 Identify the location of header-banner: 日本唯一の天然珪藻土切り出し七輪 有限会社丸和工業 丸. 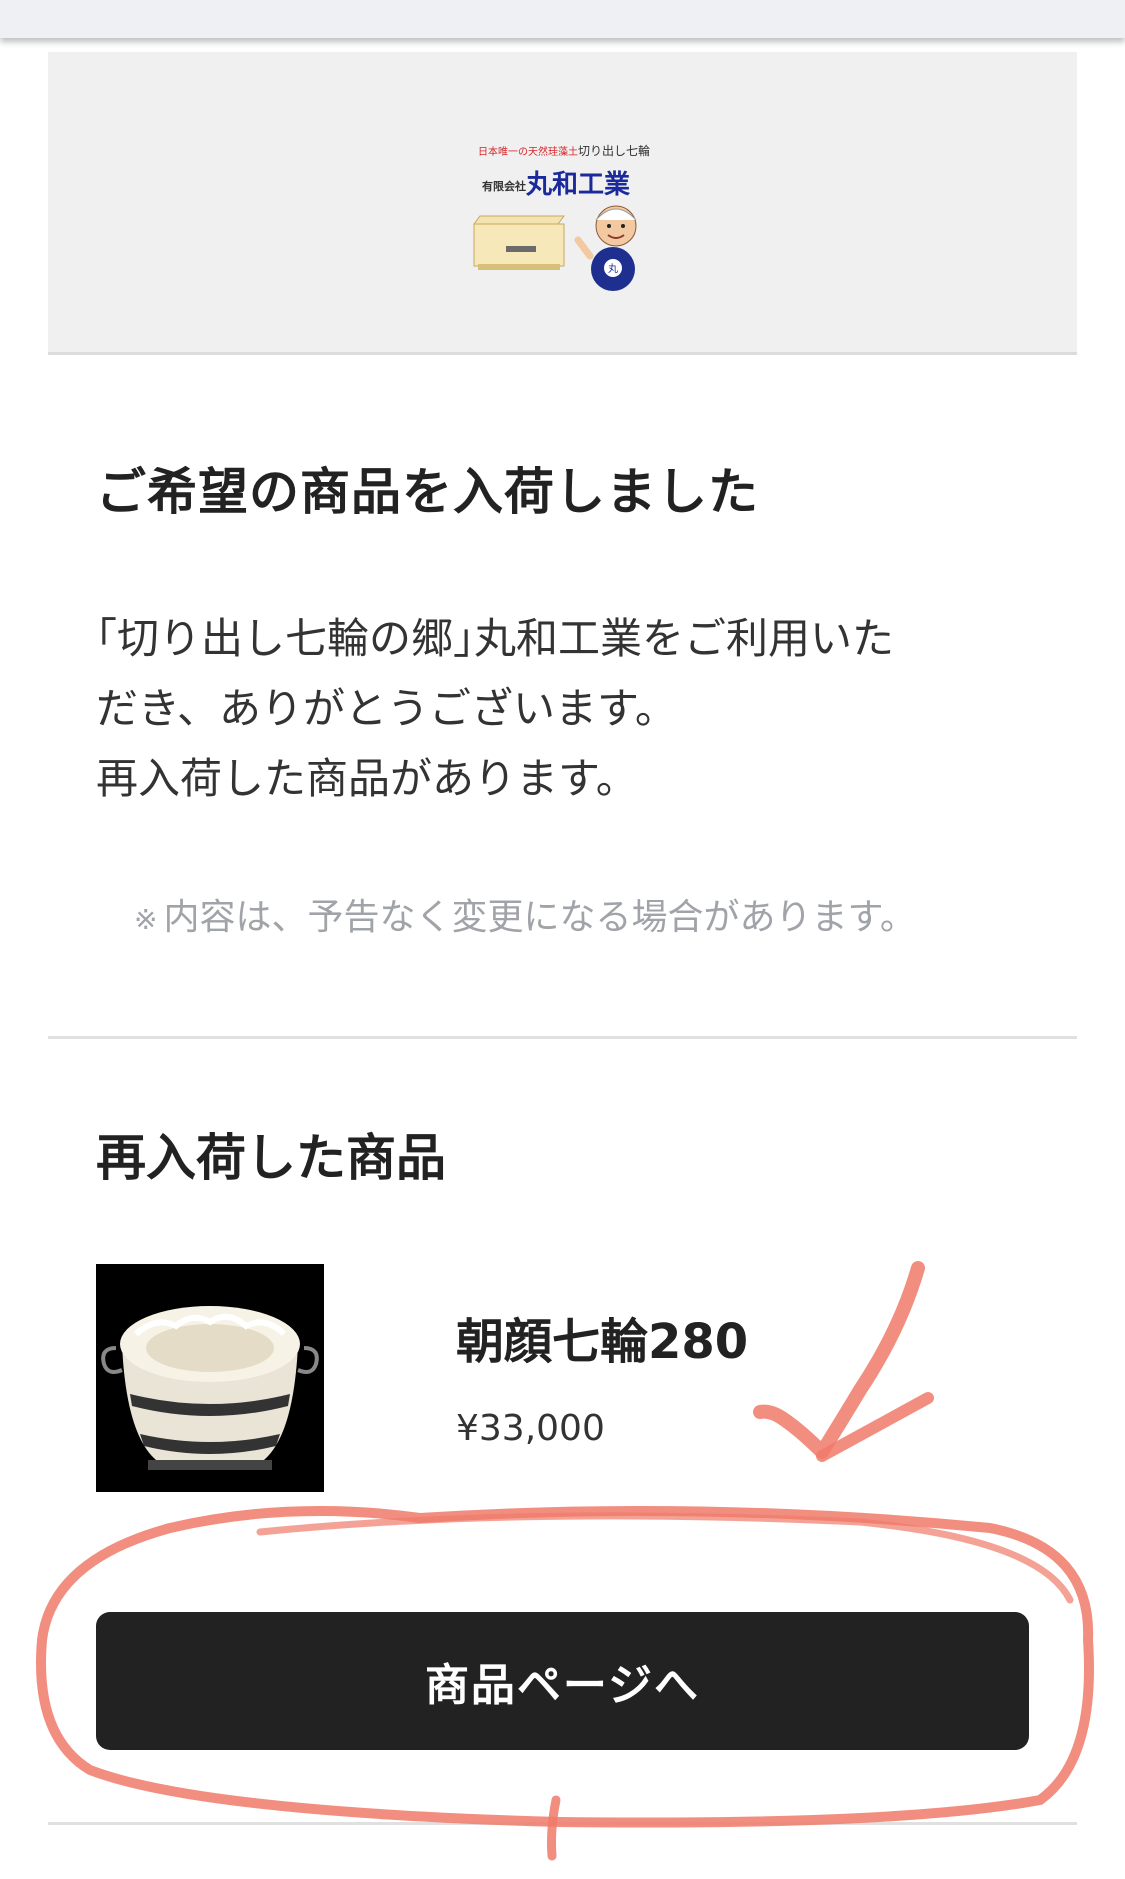
(562, 203).